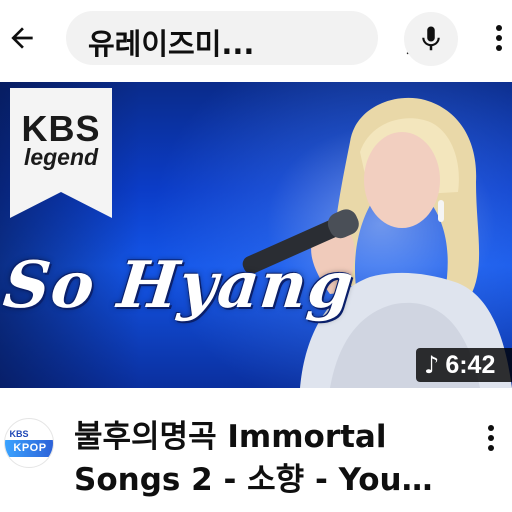  What do you see at coordinates (19, 434) in the screenshot?
I see `avatar-kbs-text: KBS` at bounding box center [19, 434].